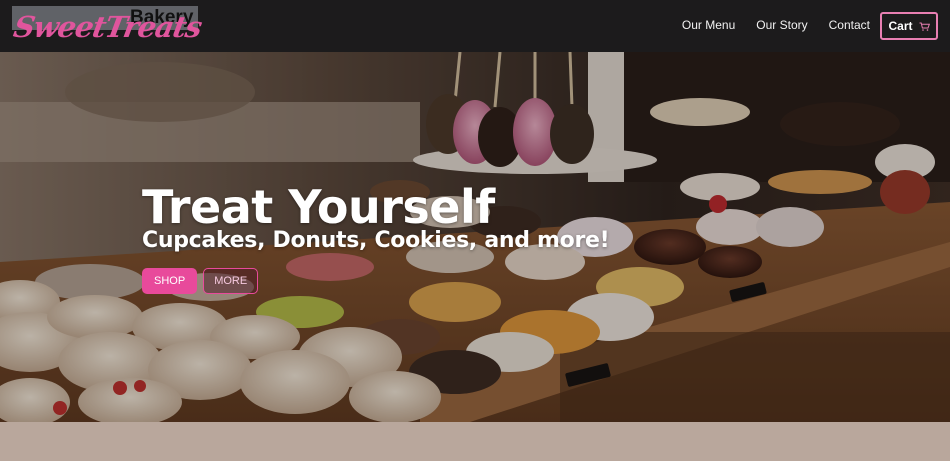  What do you see at coordinates (781, 25) in the screenshot?
I see `nav-link-our-story: Our Story` at bounding box center [781, 25].